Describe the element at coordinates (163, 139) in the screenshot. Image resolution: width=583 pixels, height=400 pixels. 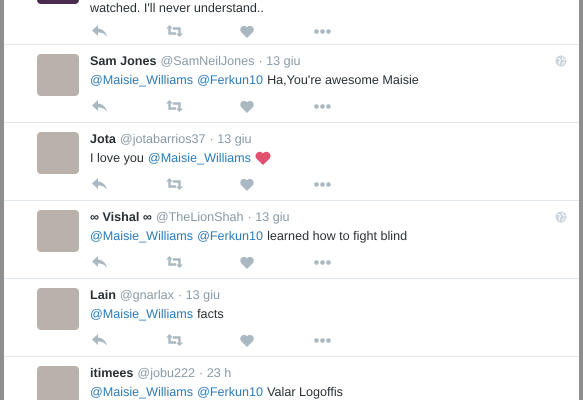
I see `user-handle: @jotabarrios37` at that location.